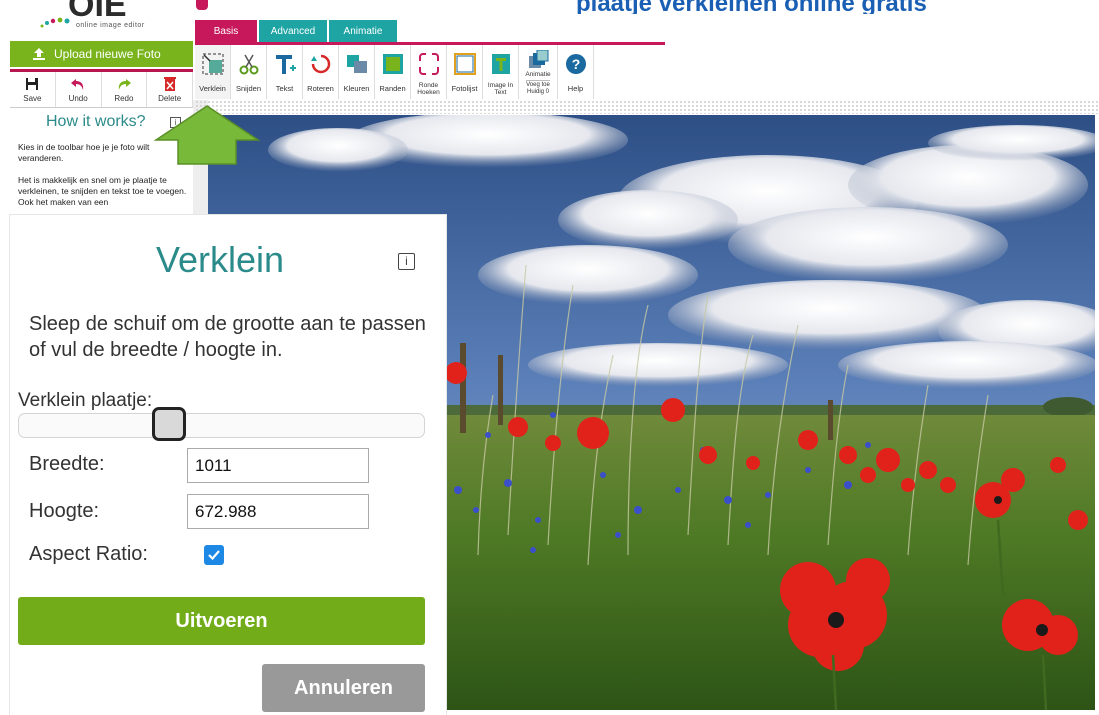 Image resolution: width=1099 pixels, height=715 pixels. What do you see at coordinates (207, 135) in the screenshot?
I see `hint-arrow-icon` at bounding box center [207, 135].